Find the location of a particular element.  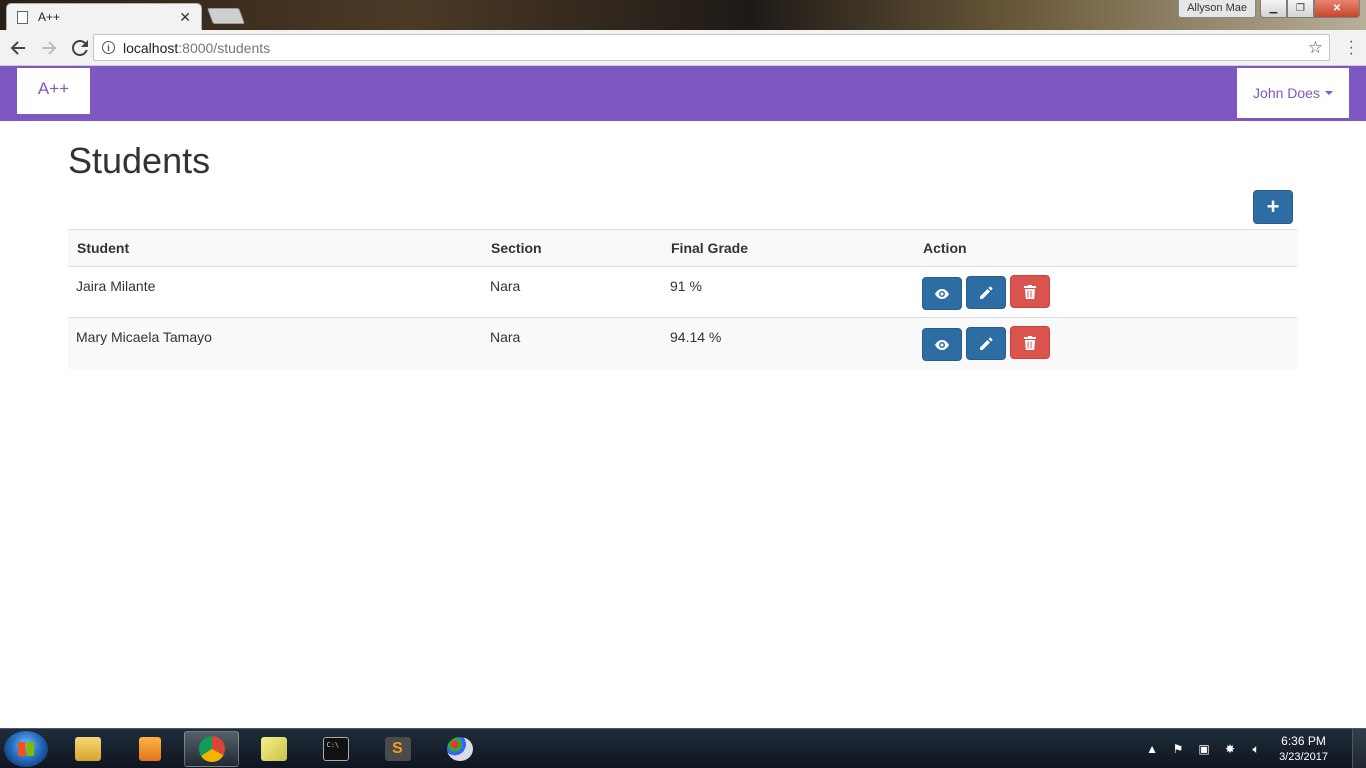

show-hidden-icons: ▲ is located at coordinates (1152, 749).